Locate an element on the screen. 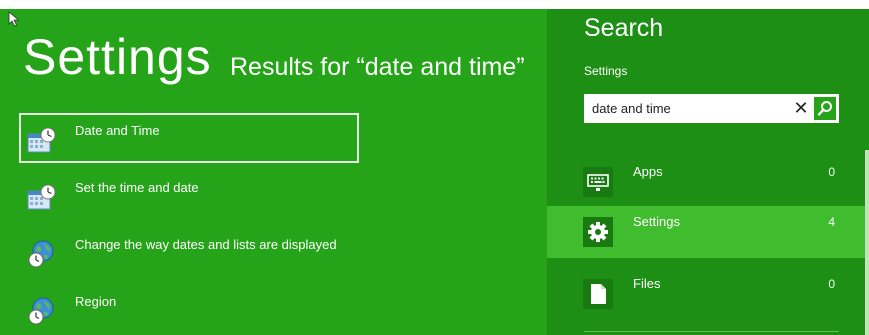 The height and width of the screenshot is (335, 869). search-button is located at coordinates (825, 108).